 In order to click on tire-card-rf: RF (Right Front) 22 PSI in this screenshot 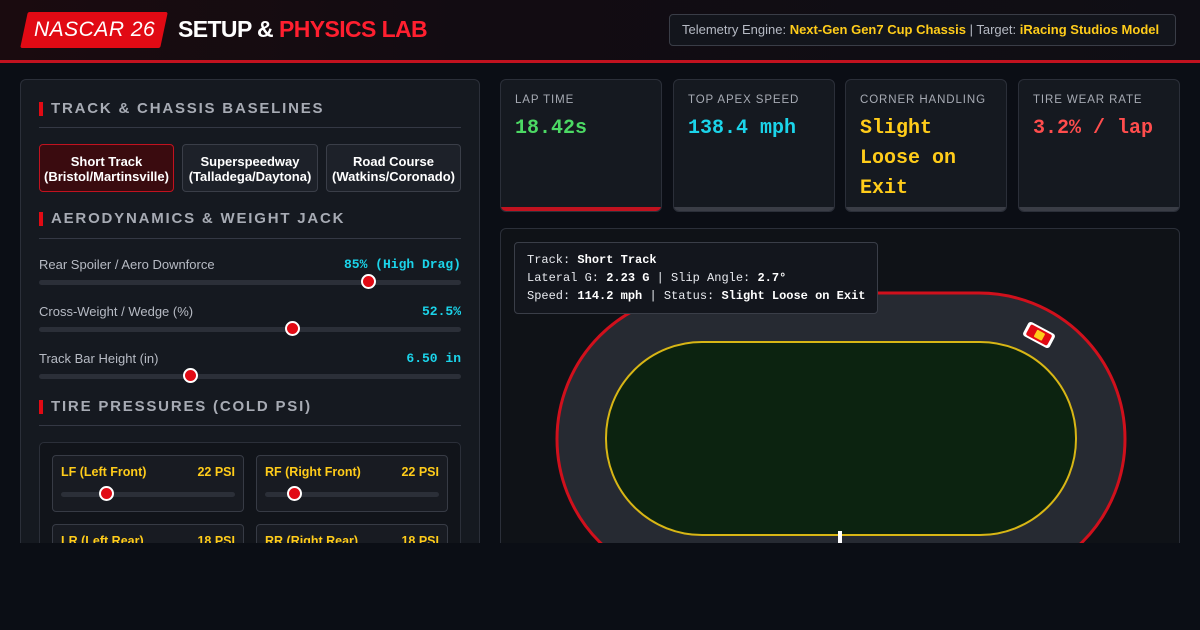, I will do `click(352, 483)`.